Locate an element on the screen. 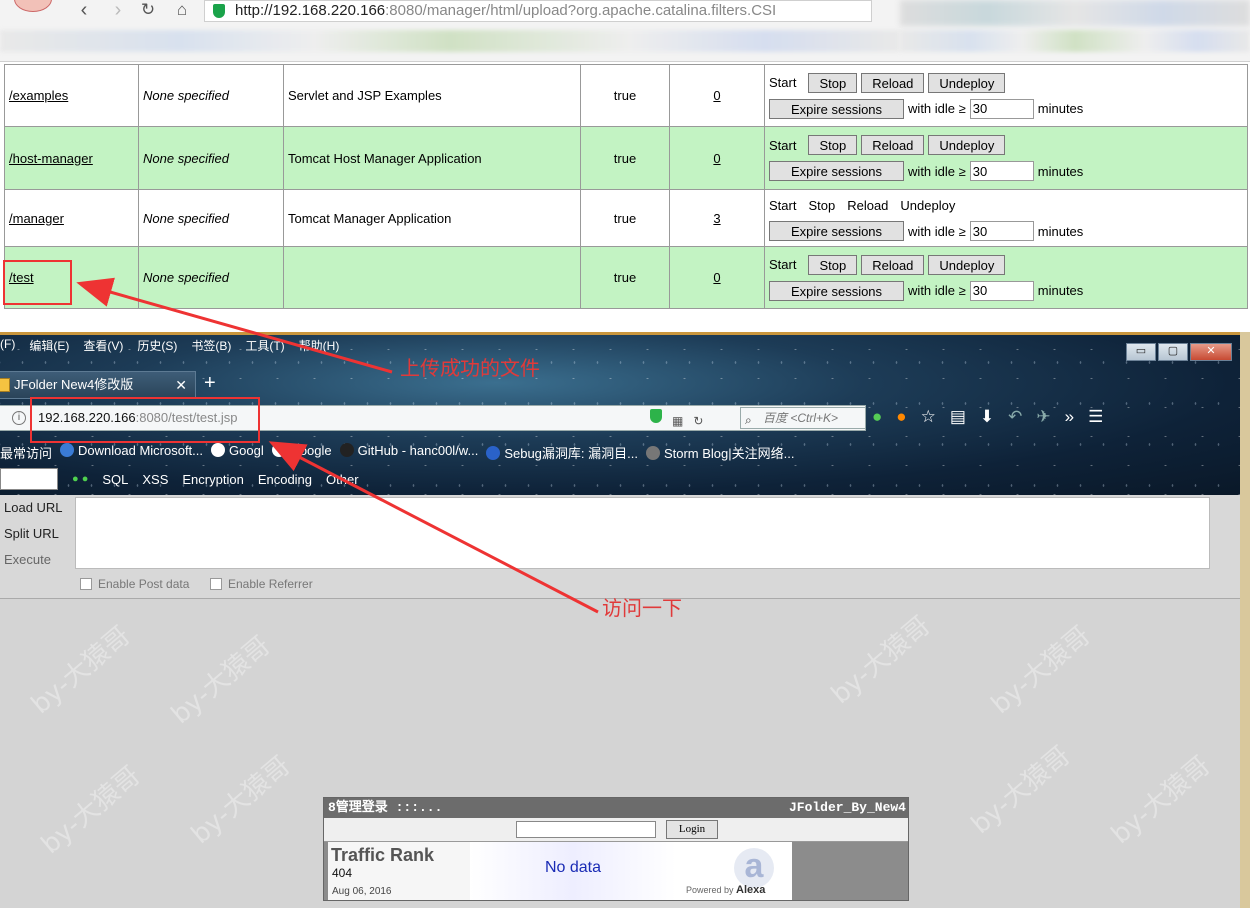 The width and height of the screenshot is (1250, 908). app-path-link: /host-manager is located at coordinates (51, 158).